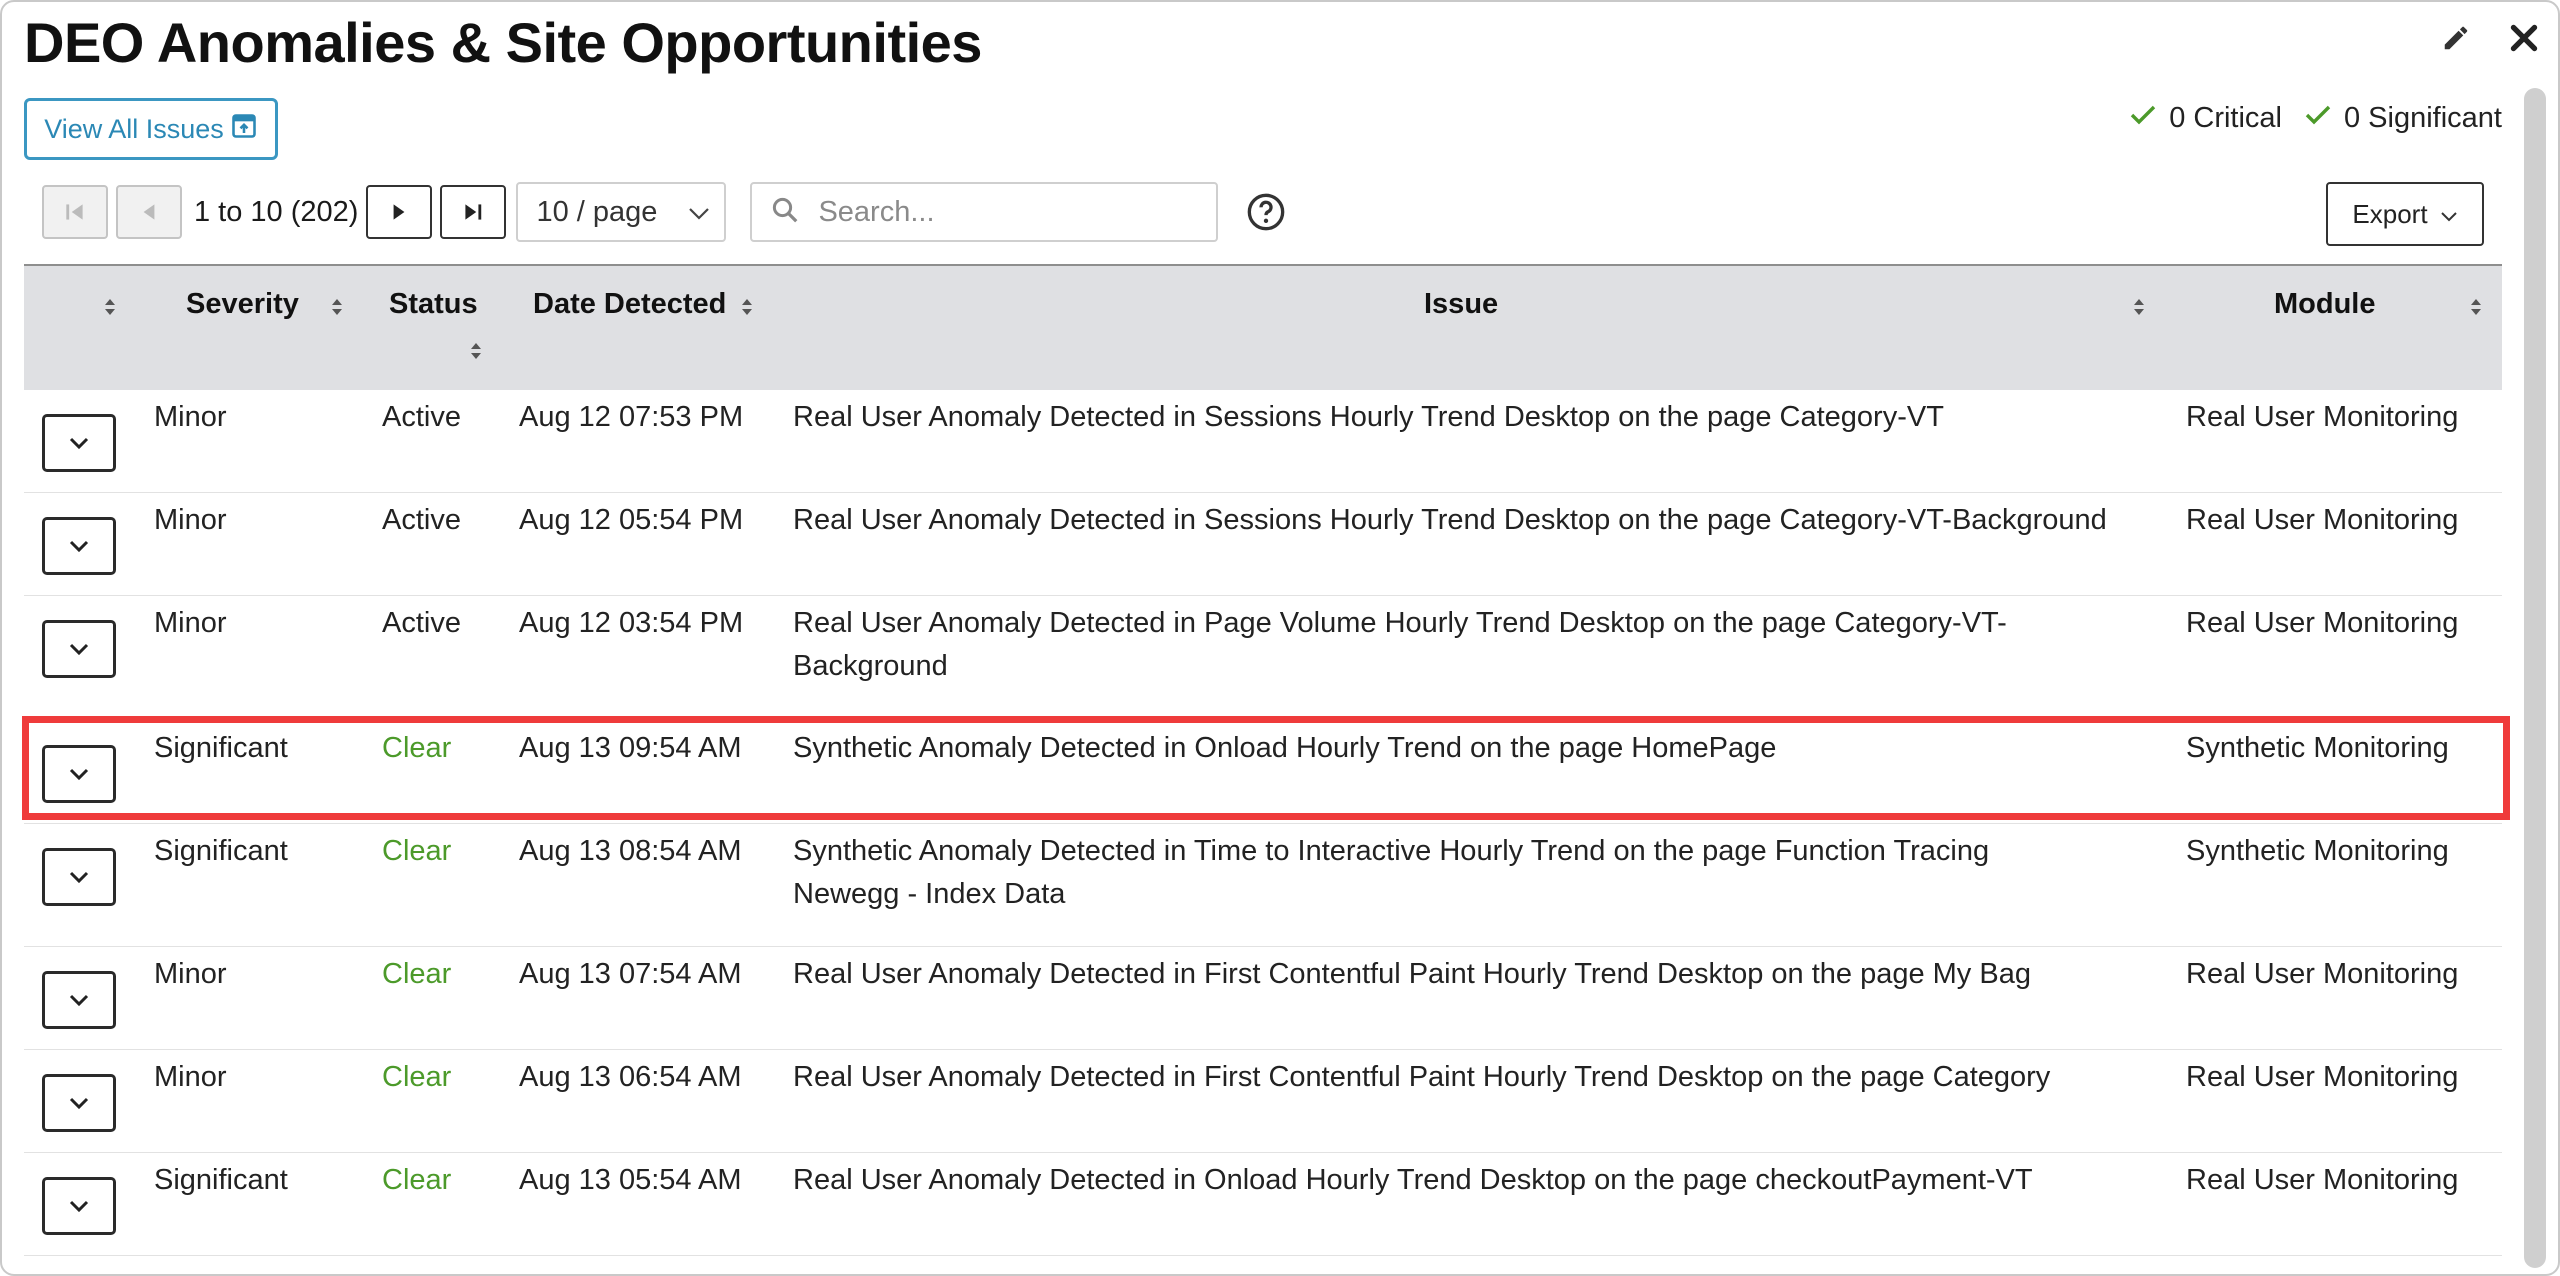  Describe the element at coordinates (630, 974) in the screenshot. I see `date-cell: Aug 13 07:54 AM` at that location.